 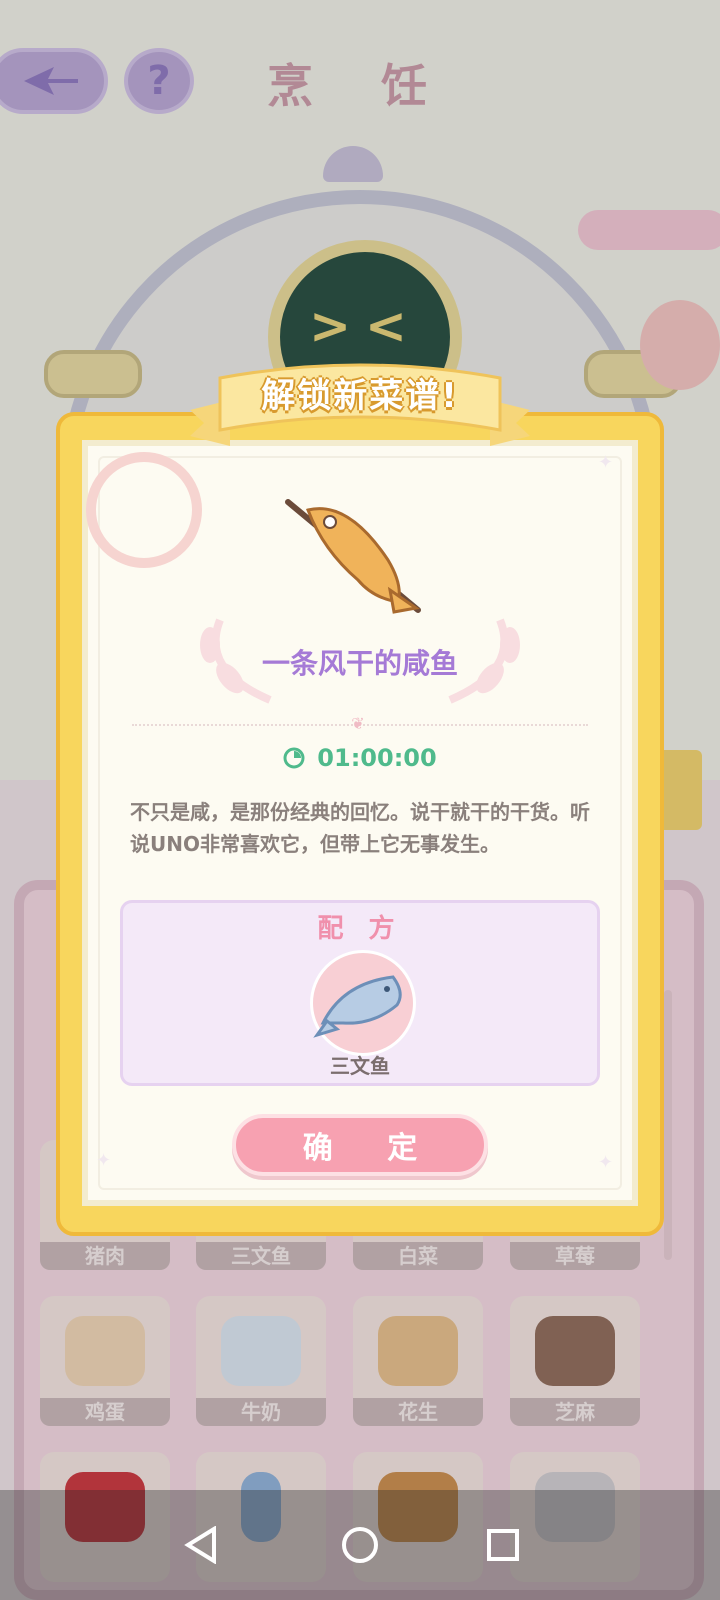 I want to click on nav-back-icon, so click(x=201, y=1545).